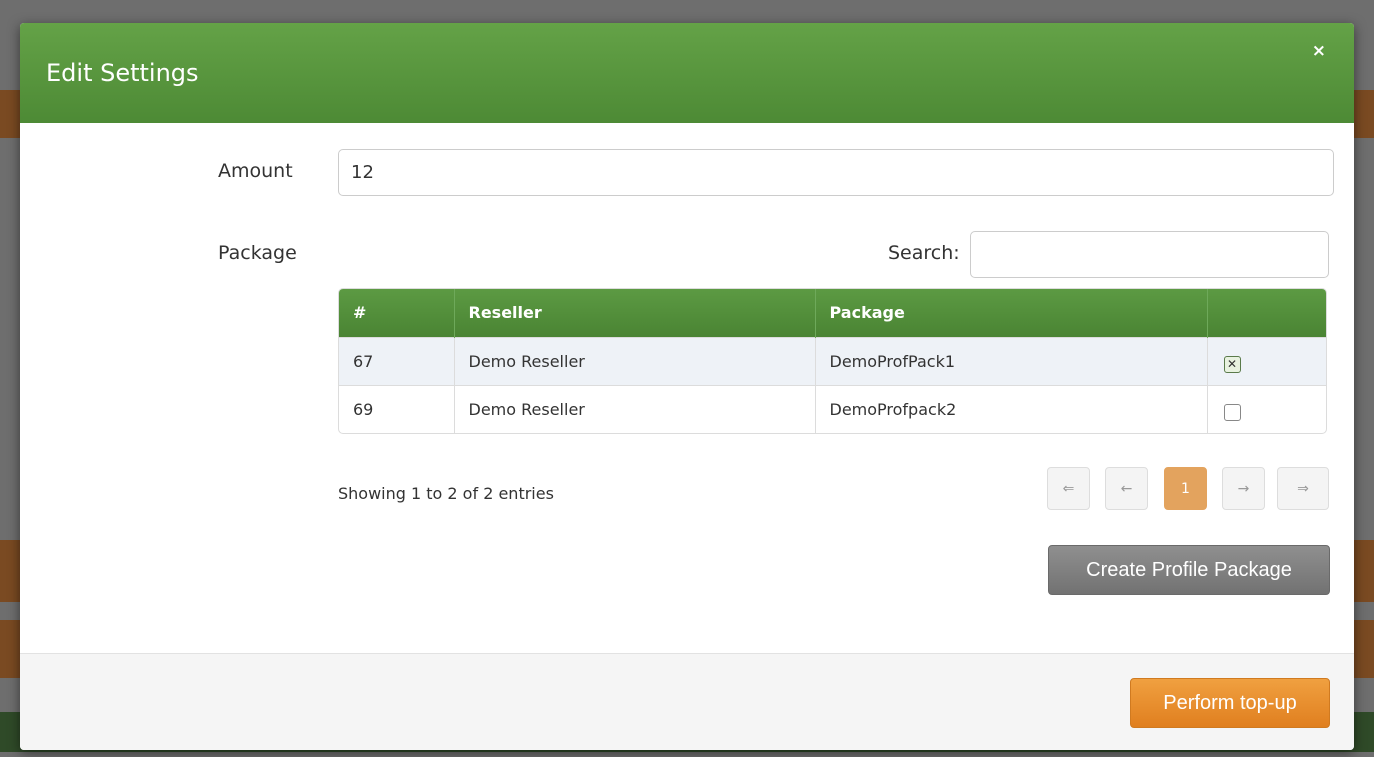  What do you see at coordinates (1011, 408) in the screenshot?
I see `cell-package: DemoProfpack2` at bounding box center [1011, 408].